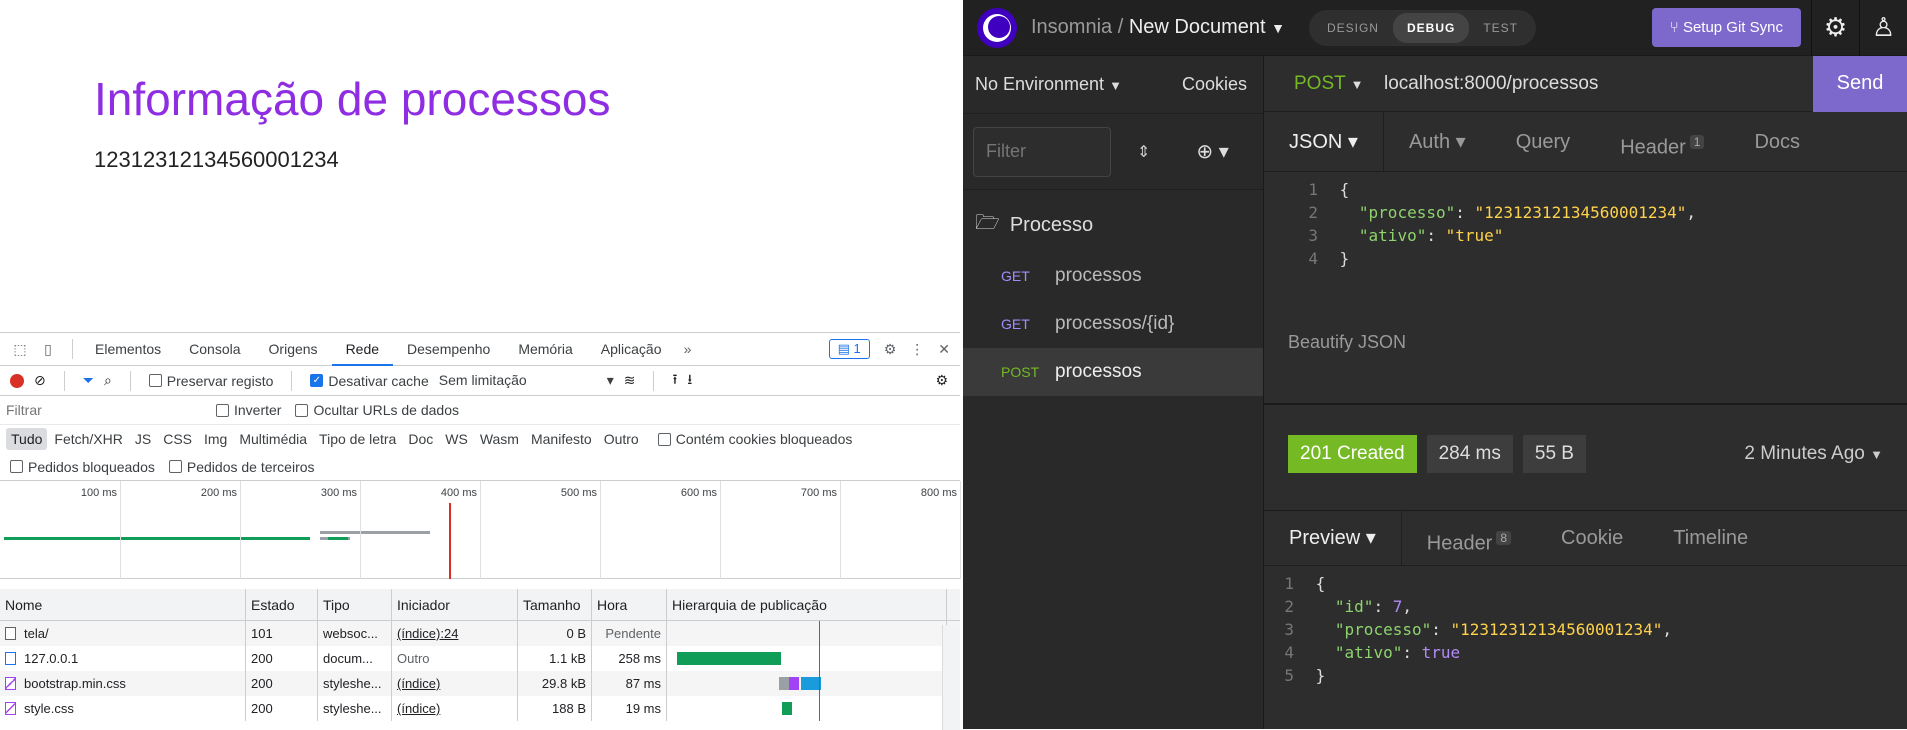  Describe the element at coordinates (27, 439) in the screenshot. I see `type-filter-tudo: Tudo` at that location.